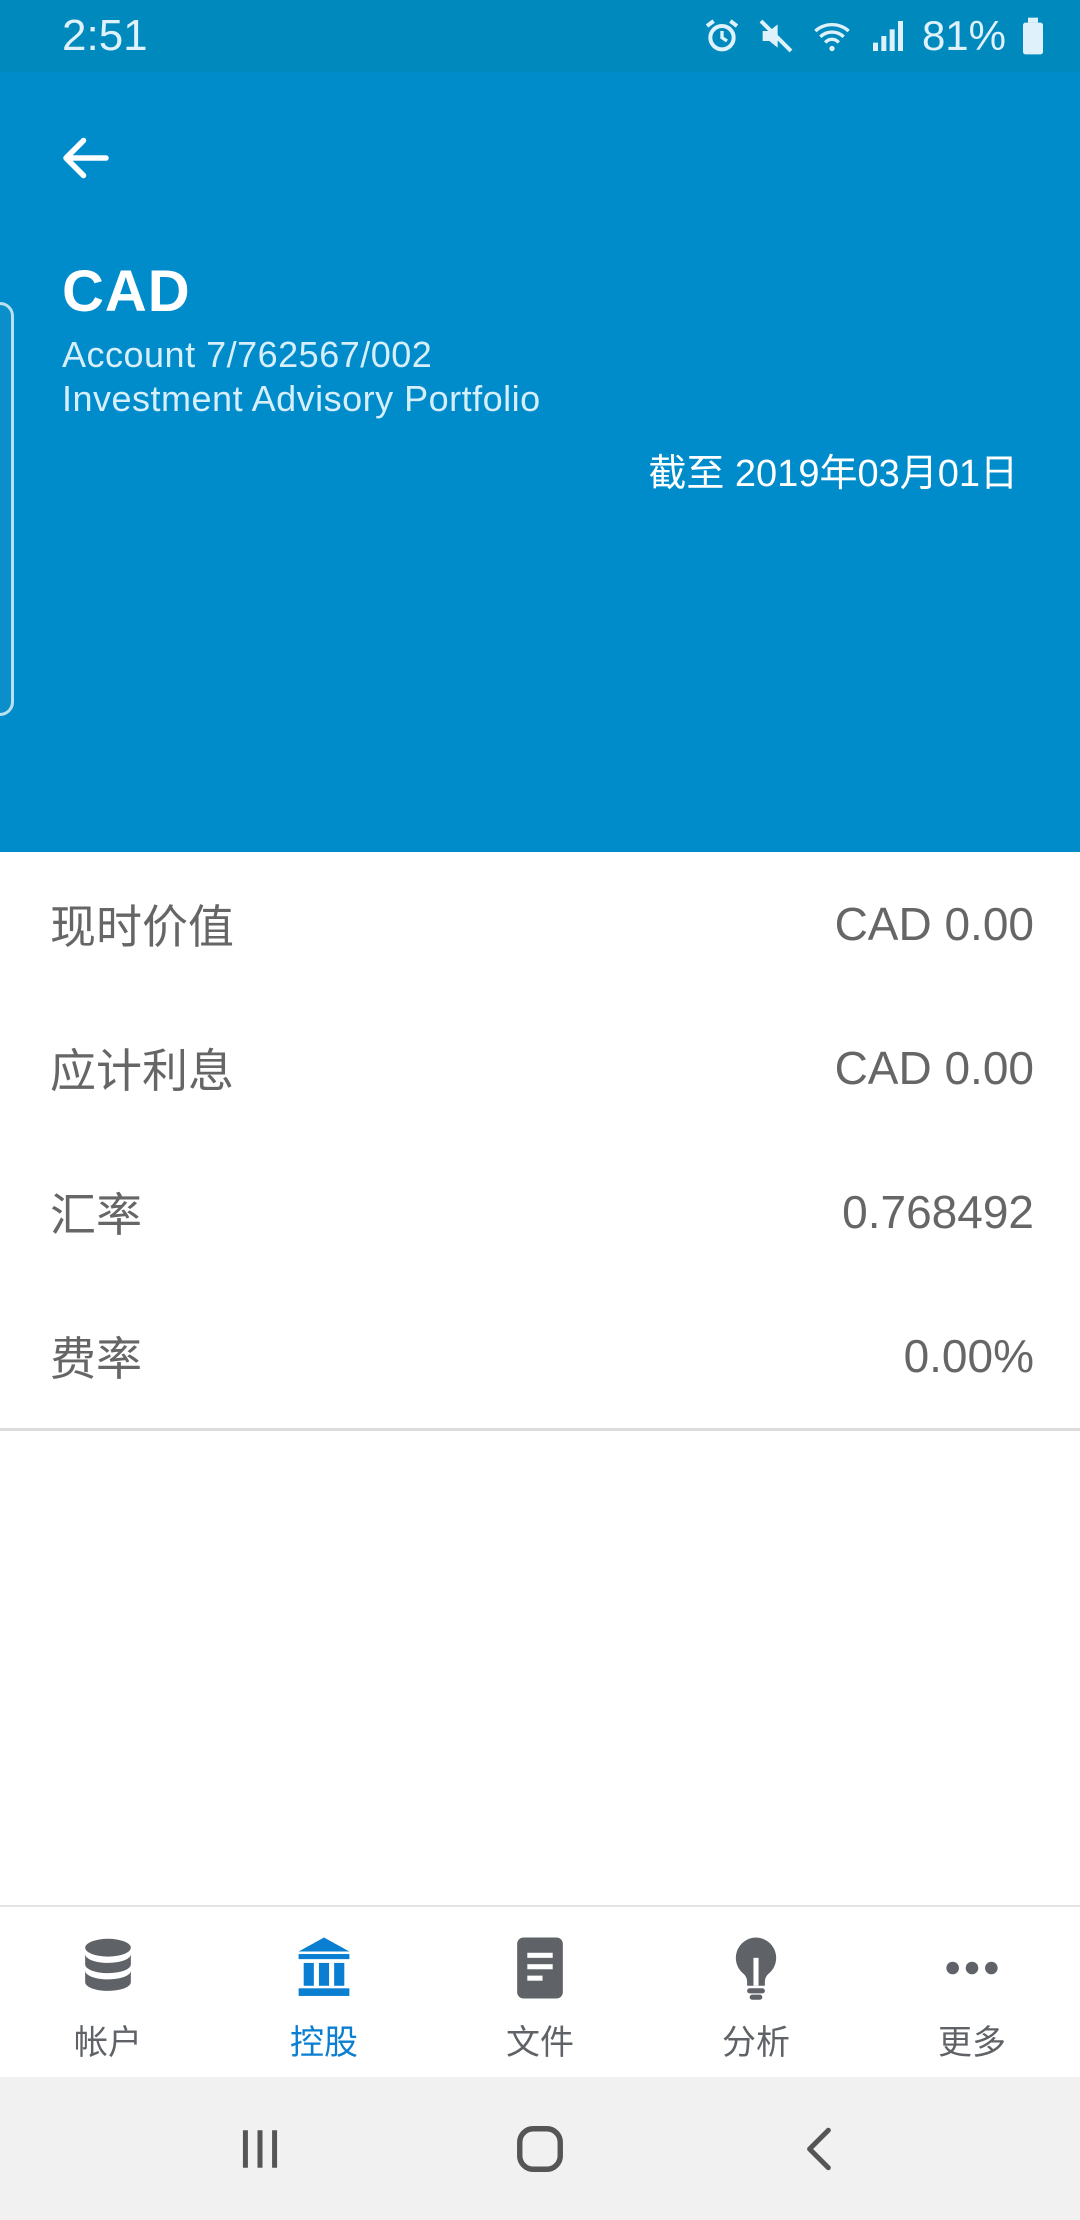 This screenshot has width=1080, height=2220. I want to click on detail-row-accrued-interest: 应计利息 CAD 0.00, so click(540, 1068).